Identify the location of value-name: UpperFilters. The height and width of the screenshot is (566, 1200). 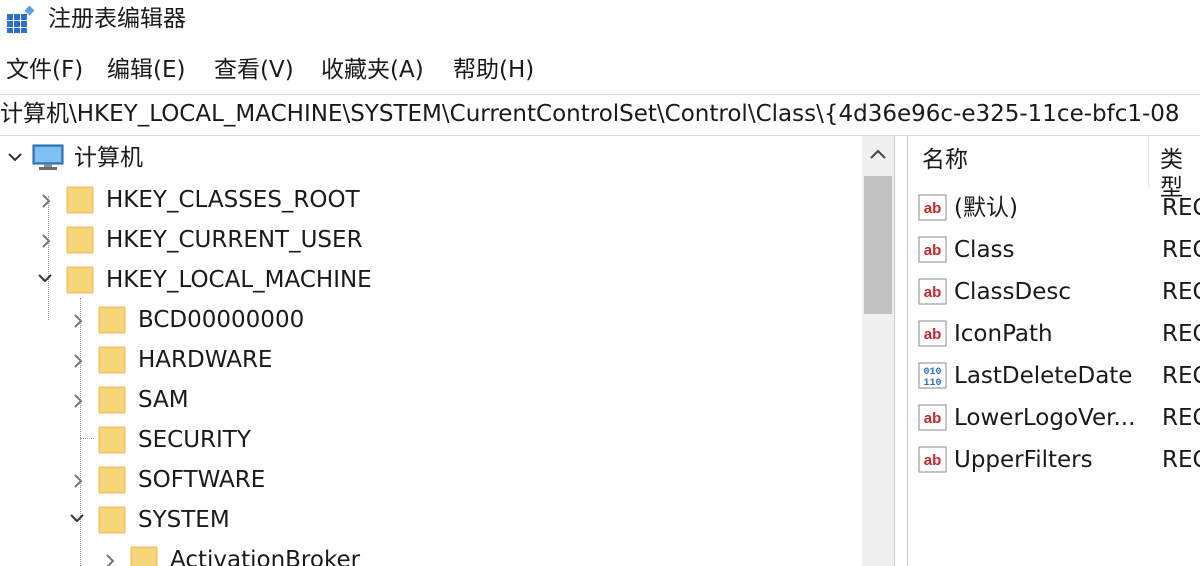
(1023, 460).